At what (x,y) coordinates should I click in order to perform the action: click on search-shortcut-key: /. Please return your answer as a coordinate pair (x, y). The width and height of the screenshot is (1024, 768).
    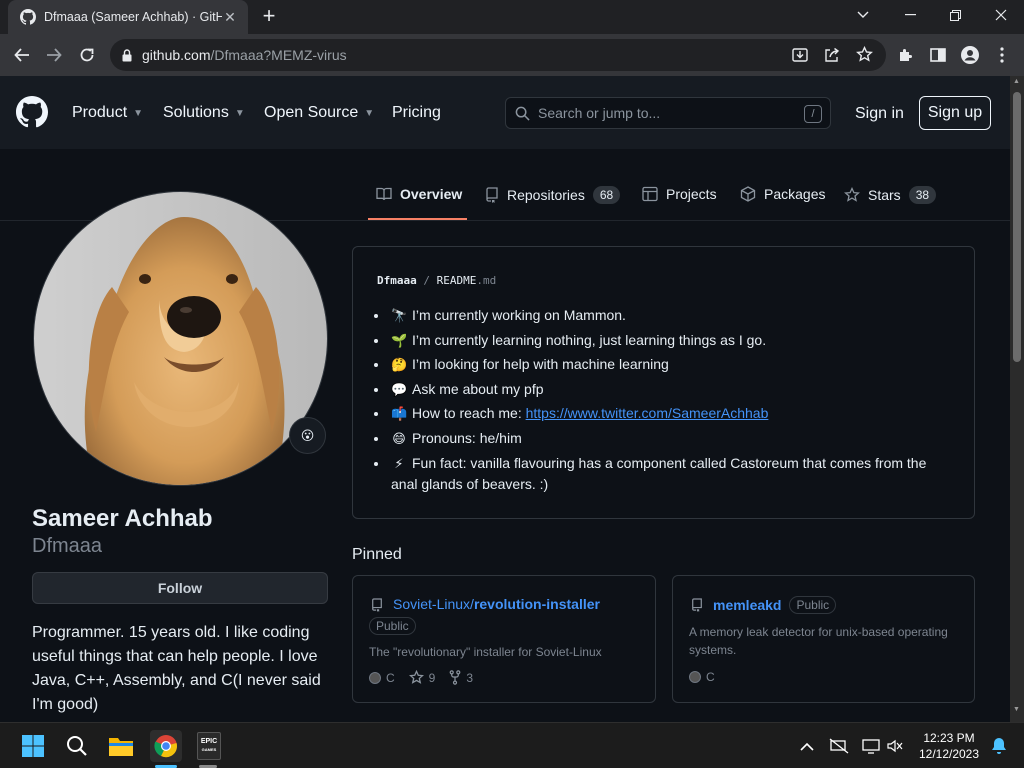
    Looking at the image, I should click on (813, 114).